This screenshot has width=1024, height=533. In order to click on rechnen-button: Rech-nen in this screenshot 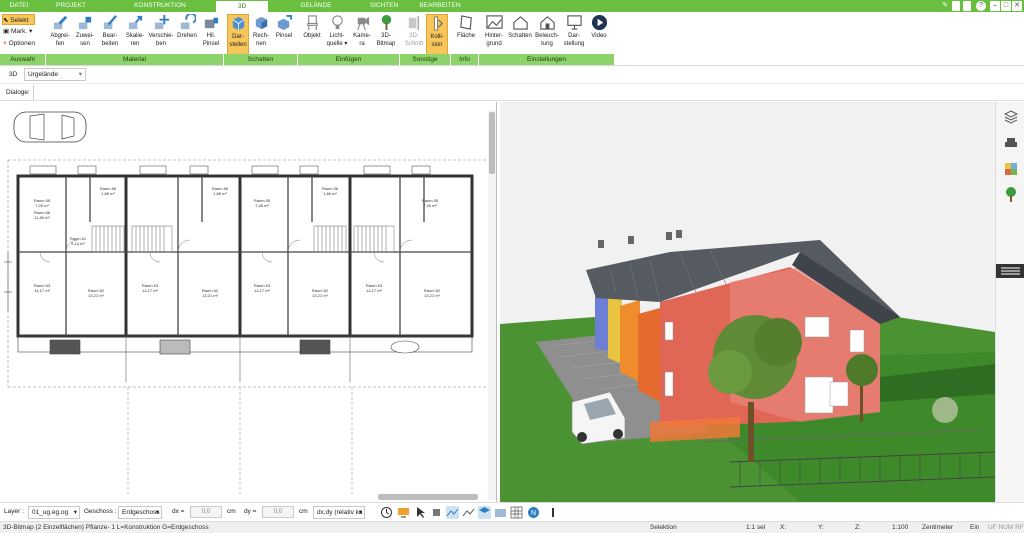, I will do `click(261, 35)`.